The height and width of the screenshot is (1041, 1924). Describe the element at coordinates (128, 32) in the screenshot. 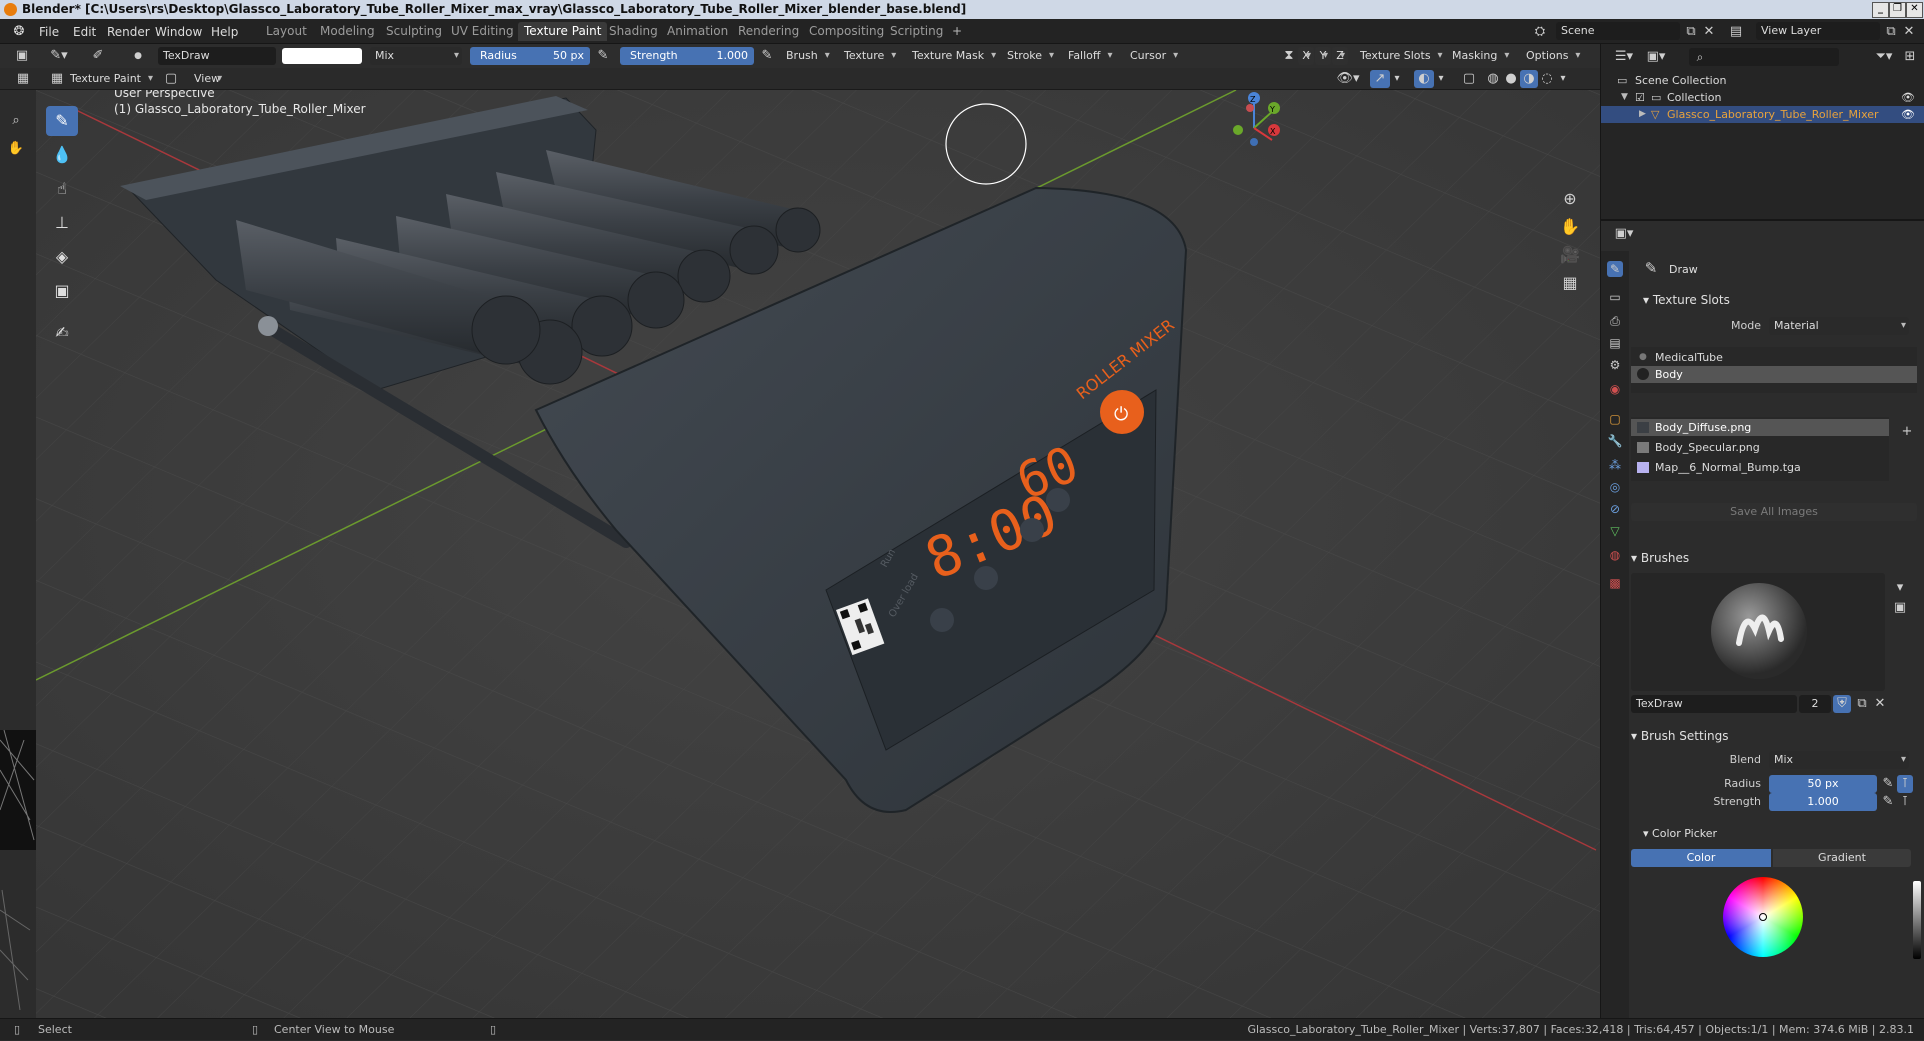

I see `menu-render: Render` at that location.